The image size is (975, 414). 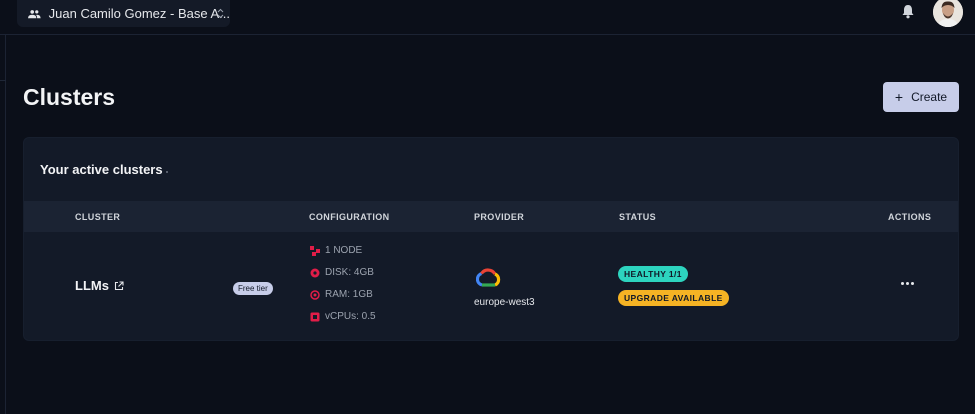 I want to click on nodes-icon, so click(x=315, y=250).